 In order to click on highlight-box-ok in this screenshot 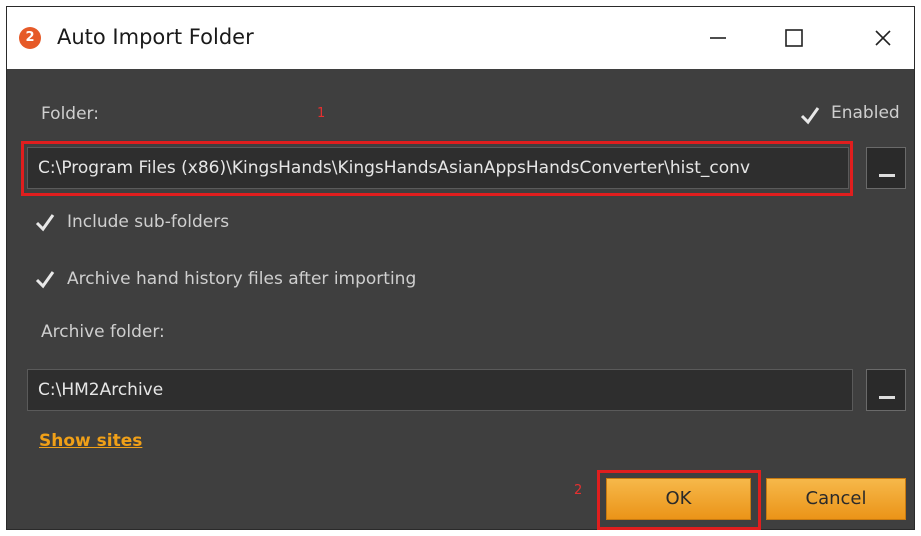, I will do `click(679, 500)`.